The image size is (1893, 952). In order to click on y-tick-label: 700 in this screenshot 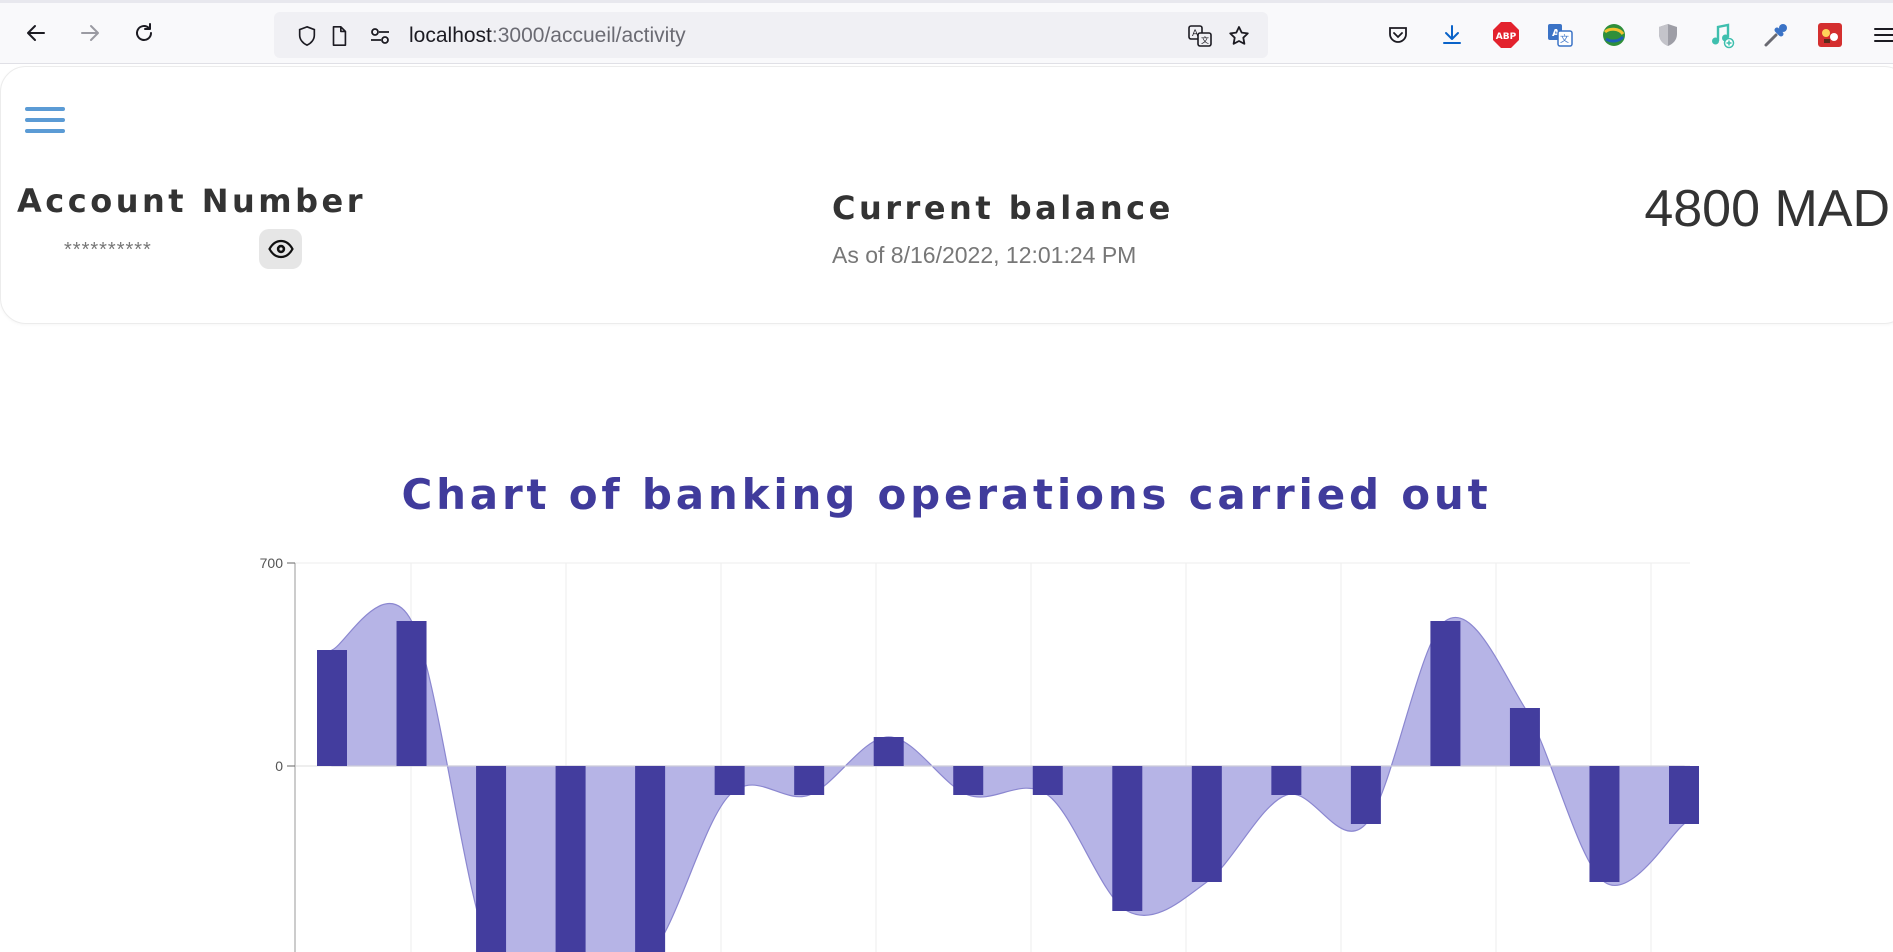, I will do `click(272, 563)`.